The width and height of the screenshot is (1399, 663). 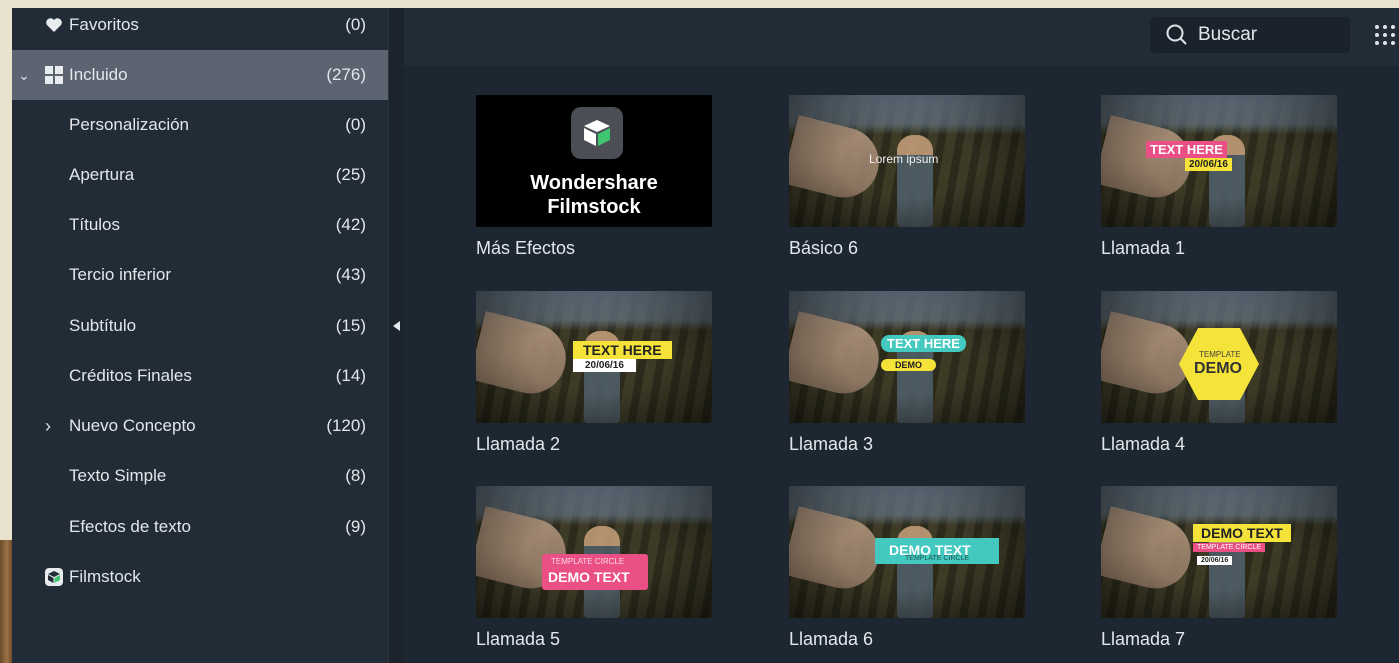 What do you see at coordinates (1143, 444) in the screenshot?
I see `effect-caption: Llamada 4` at bounding box center [1143, 444].